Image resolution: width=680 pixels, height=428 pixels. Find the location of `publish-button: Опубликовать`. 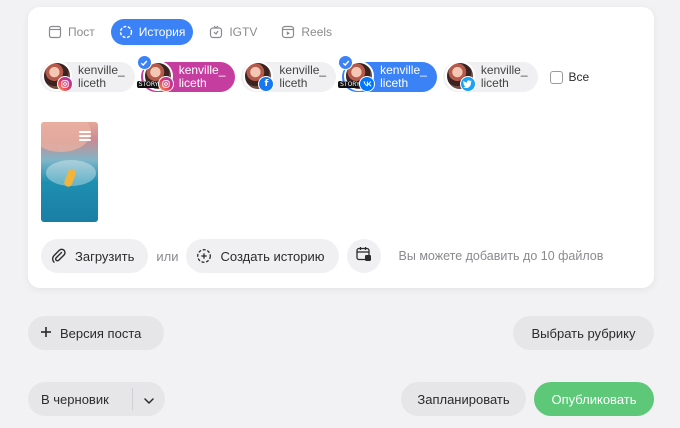

publish-button: Опубликовать is located at coordinates (594, 399).